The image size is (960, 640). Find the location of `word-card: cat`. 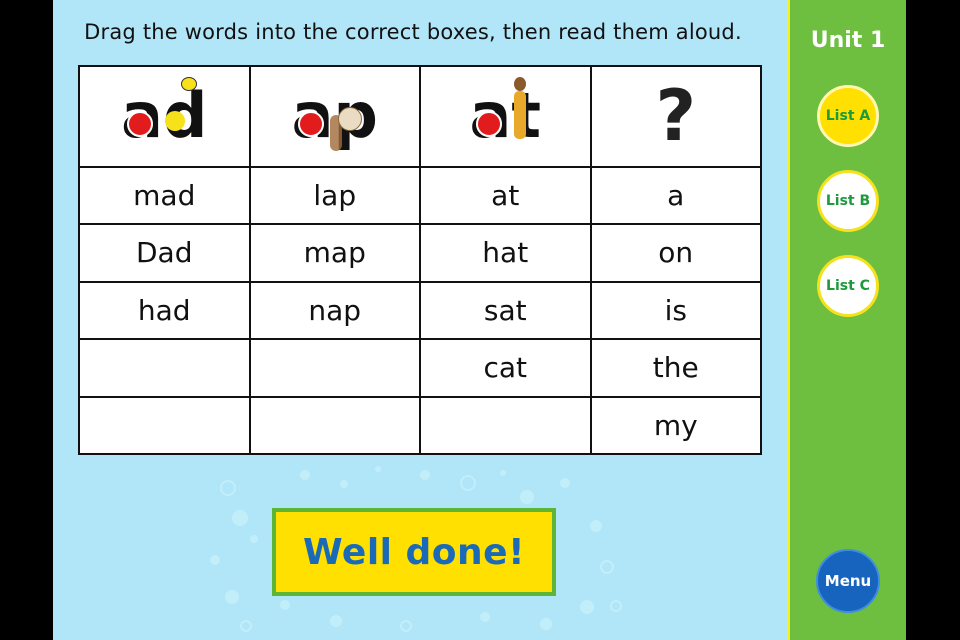

word-card: cat is located at coordinates (505, 368).